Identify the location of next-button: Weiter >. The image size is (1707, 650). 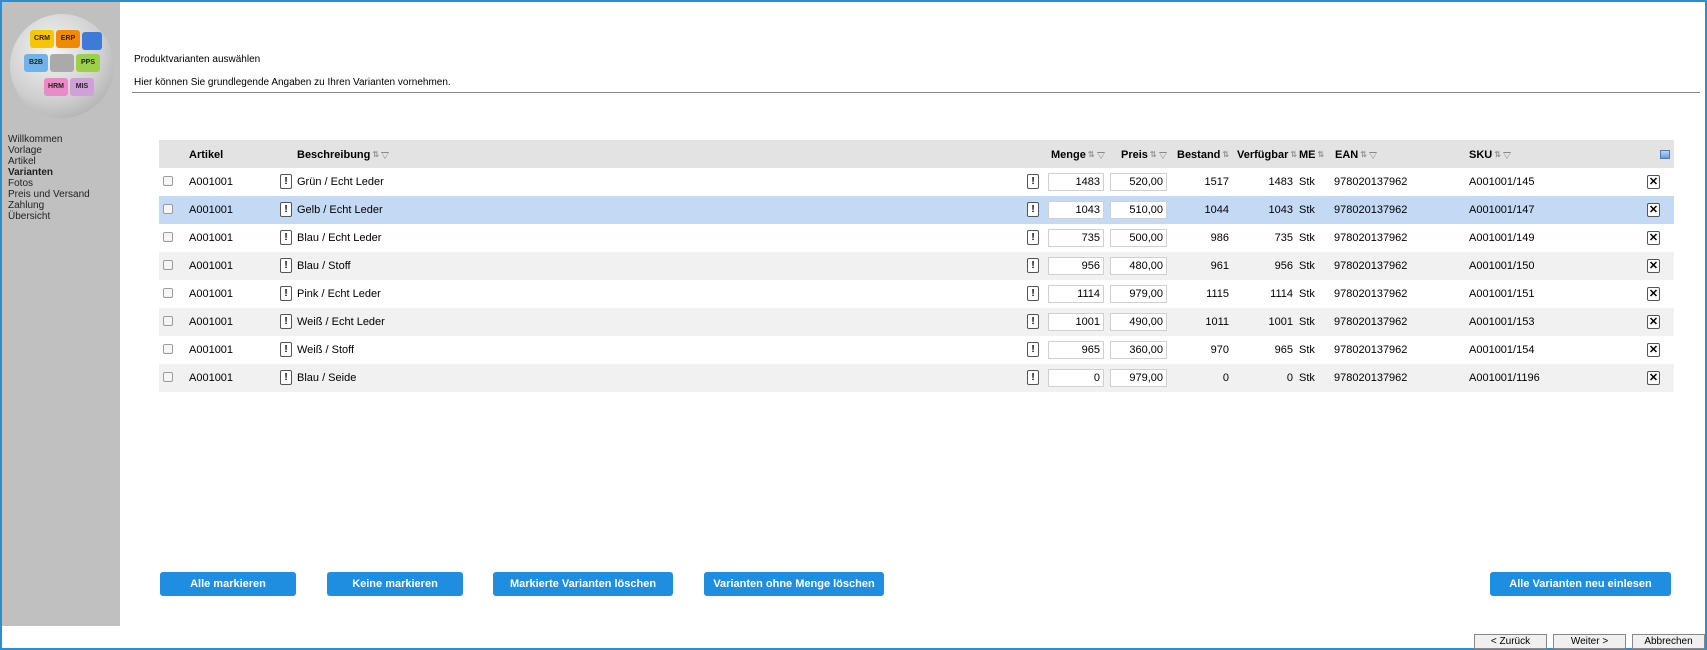
(1589, 641).